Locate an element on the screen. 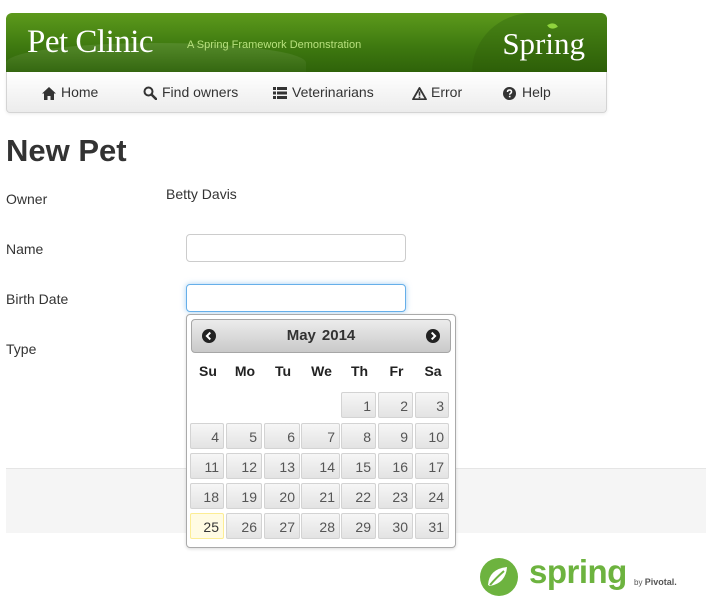 This screenshot has height=602, width=712. calendar-day: 2 is located at coordinates (395, 405).